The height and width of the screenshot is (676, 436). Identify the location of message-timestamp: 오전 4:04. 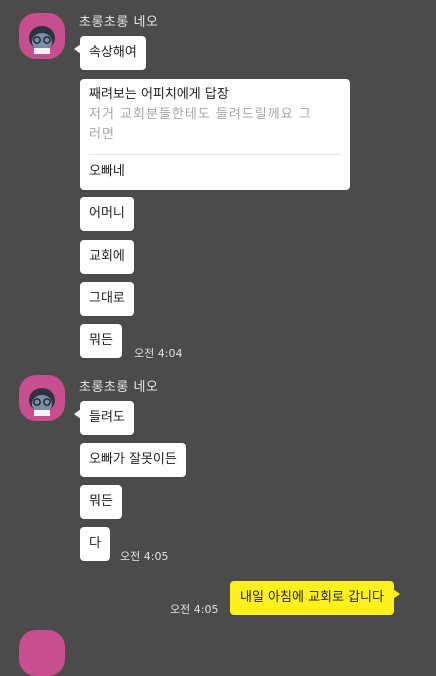
(158, 353).